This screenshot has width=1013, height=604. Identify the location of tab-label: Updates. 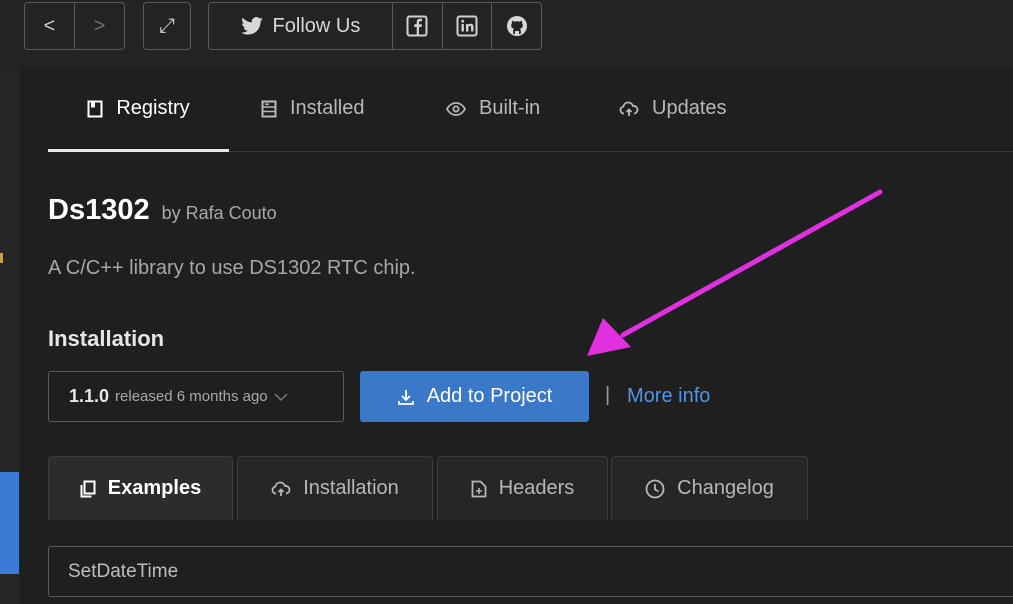
(689, 108).